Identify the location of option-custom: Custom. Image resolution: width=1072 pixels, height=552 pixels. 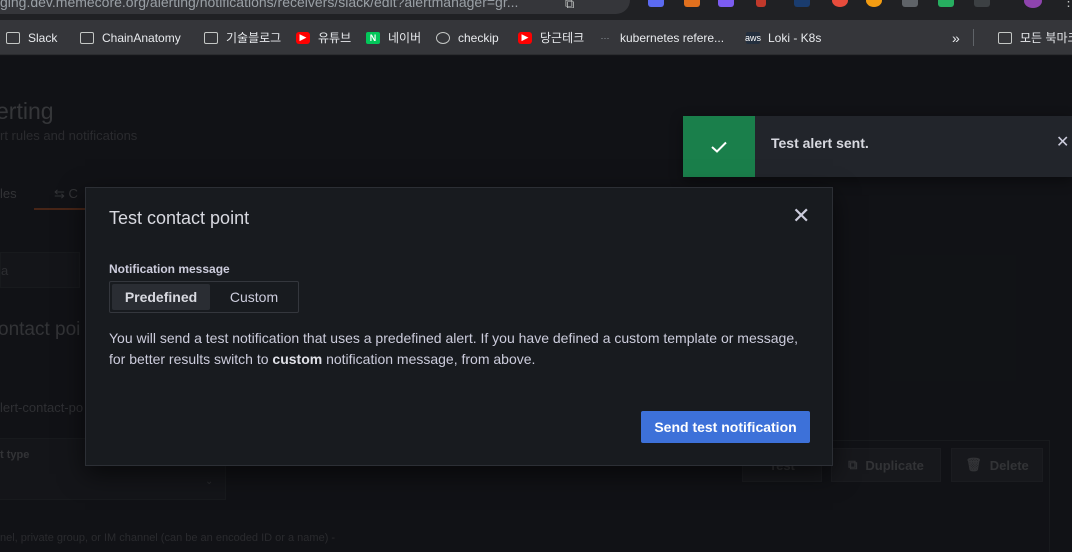
(254, 297).